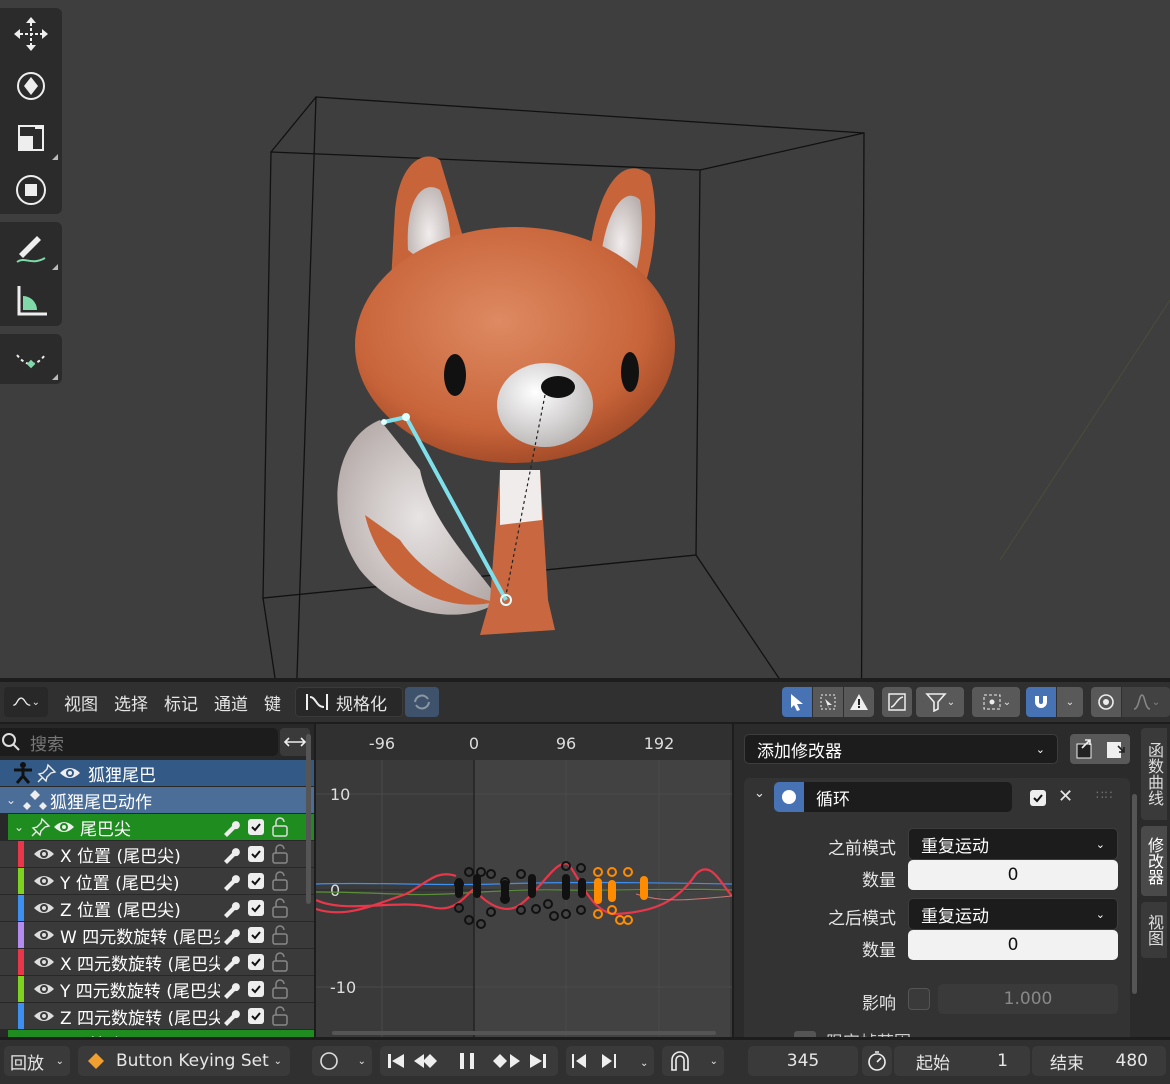 The height and width of the screenshot is (1084, 1170). I want to click on move-tool-icon, so click(31, 34).